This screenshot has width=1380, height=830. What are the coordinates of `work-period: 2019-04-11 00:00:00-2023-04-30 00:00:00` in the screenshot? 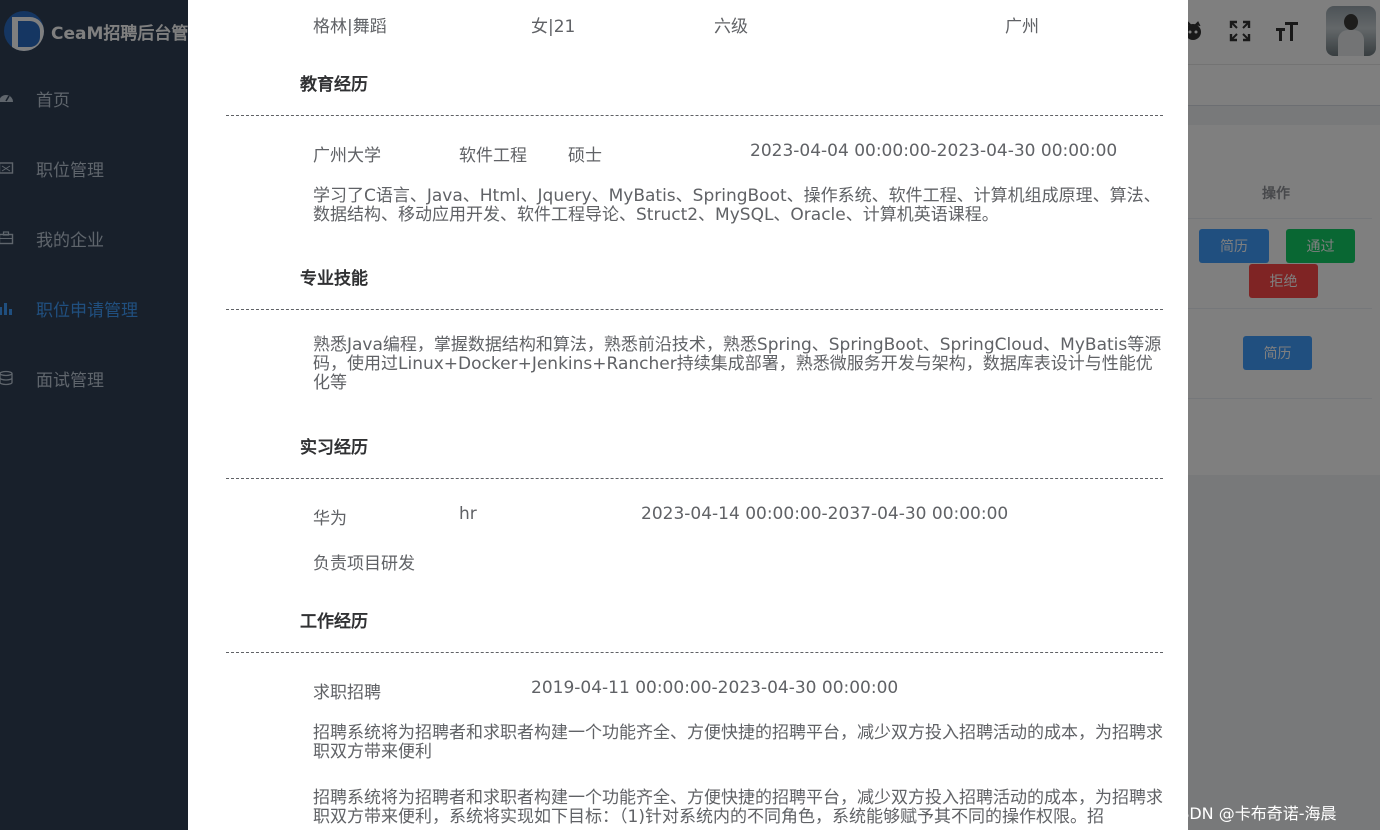 It's located at (715, 688).